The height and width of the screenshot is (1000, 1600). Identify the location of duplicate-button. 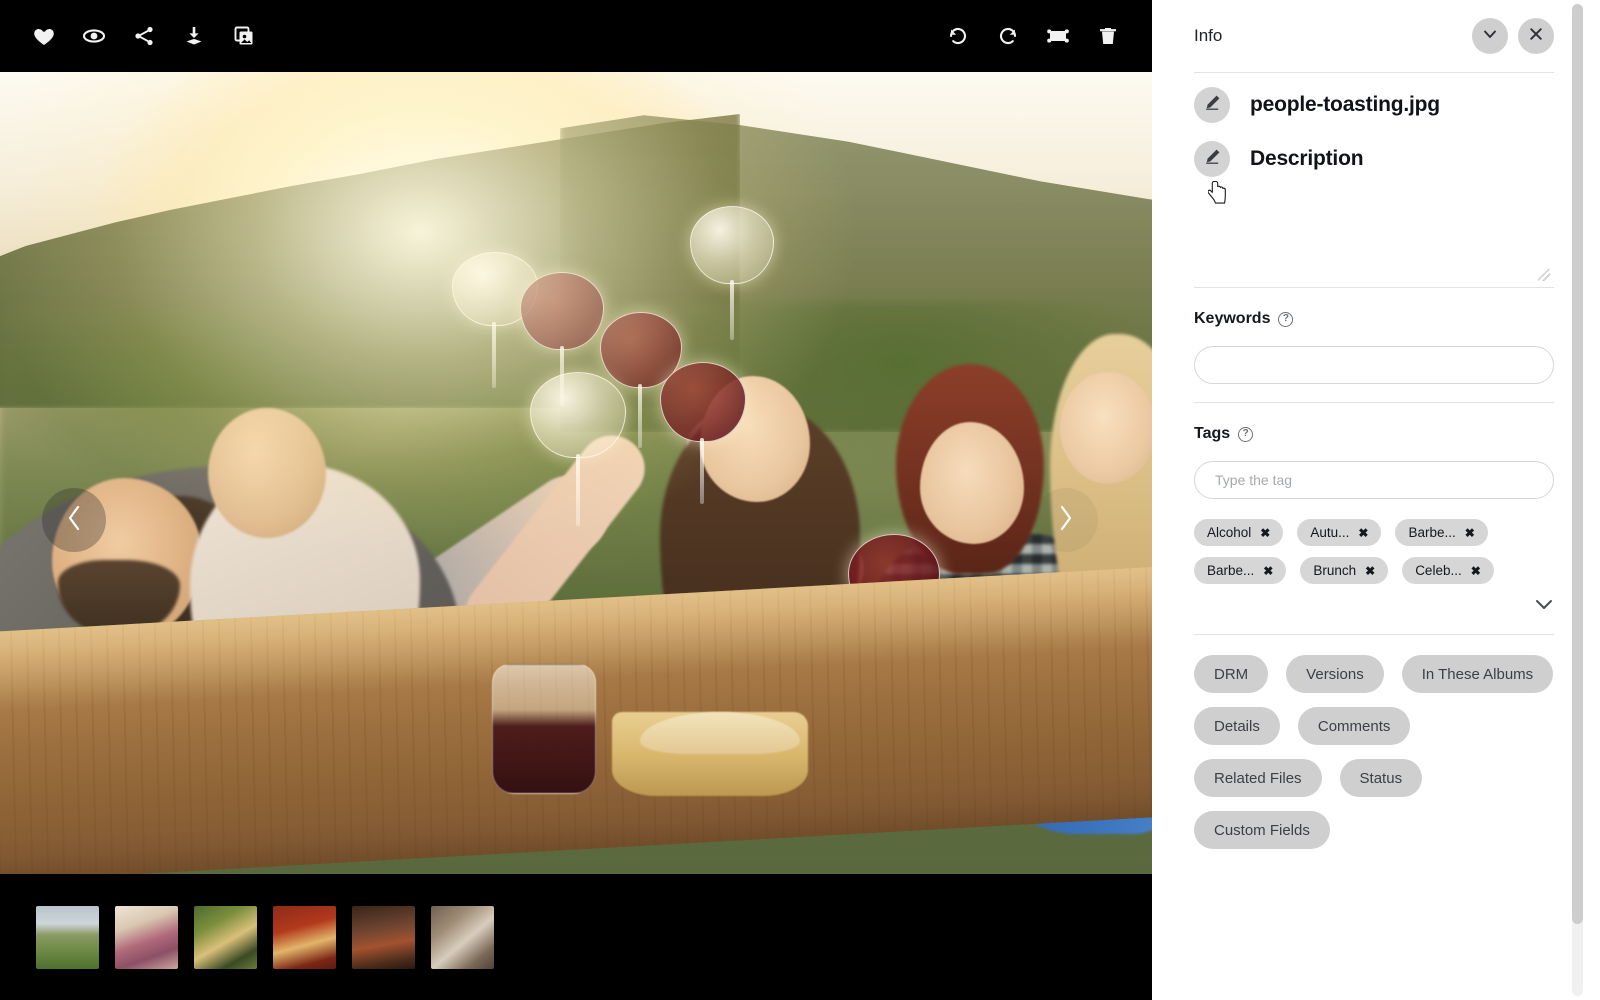
(244, 36).